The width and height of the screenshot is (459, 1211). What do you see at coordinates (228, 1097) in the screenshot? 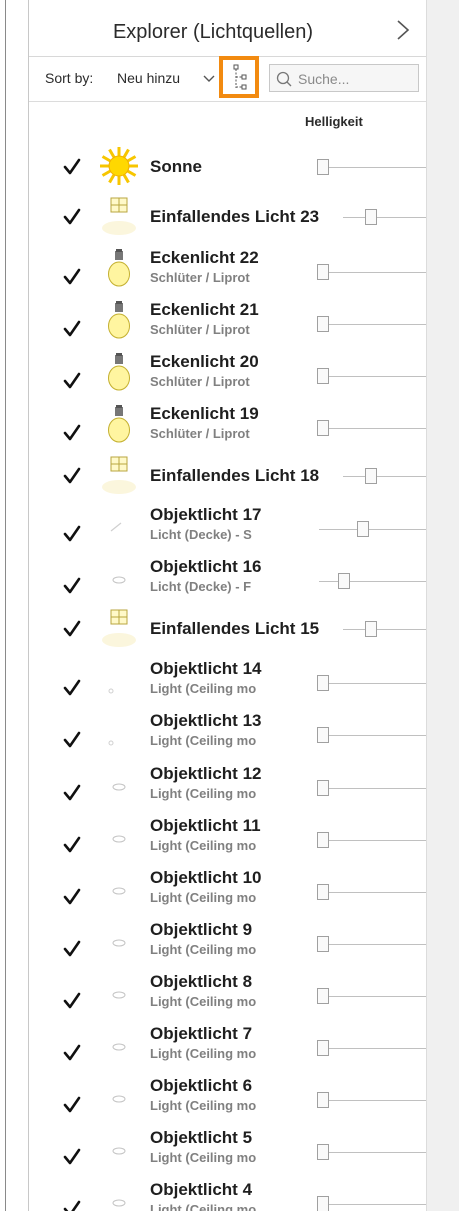
I see `light-row: Objektlicht 6 Light (Ceiling mo` at bounding box center [228, 1097].